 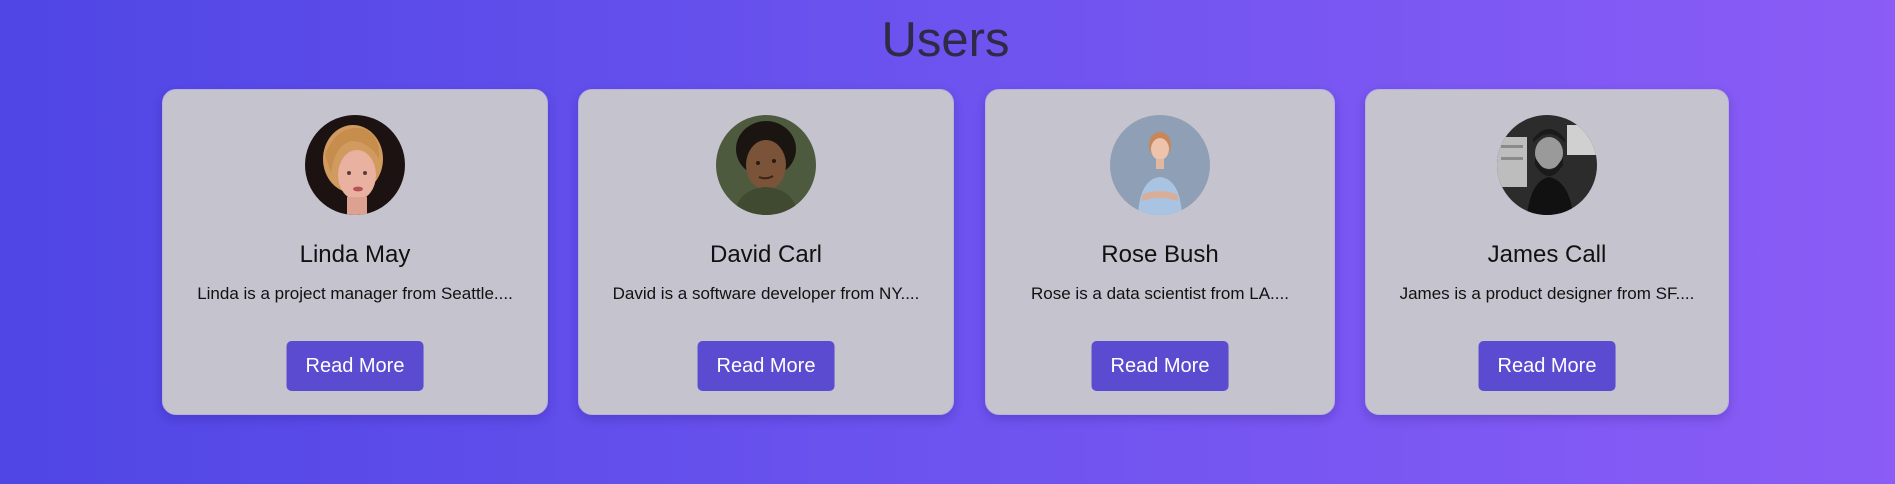 I want to click on user-name: James Call, so click(x=1547, y=254).